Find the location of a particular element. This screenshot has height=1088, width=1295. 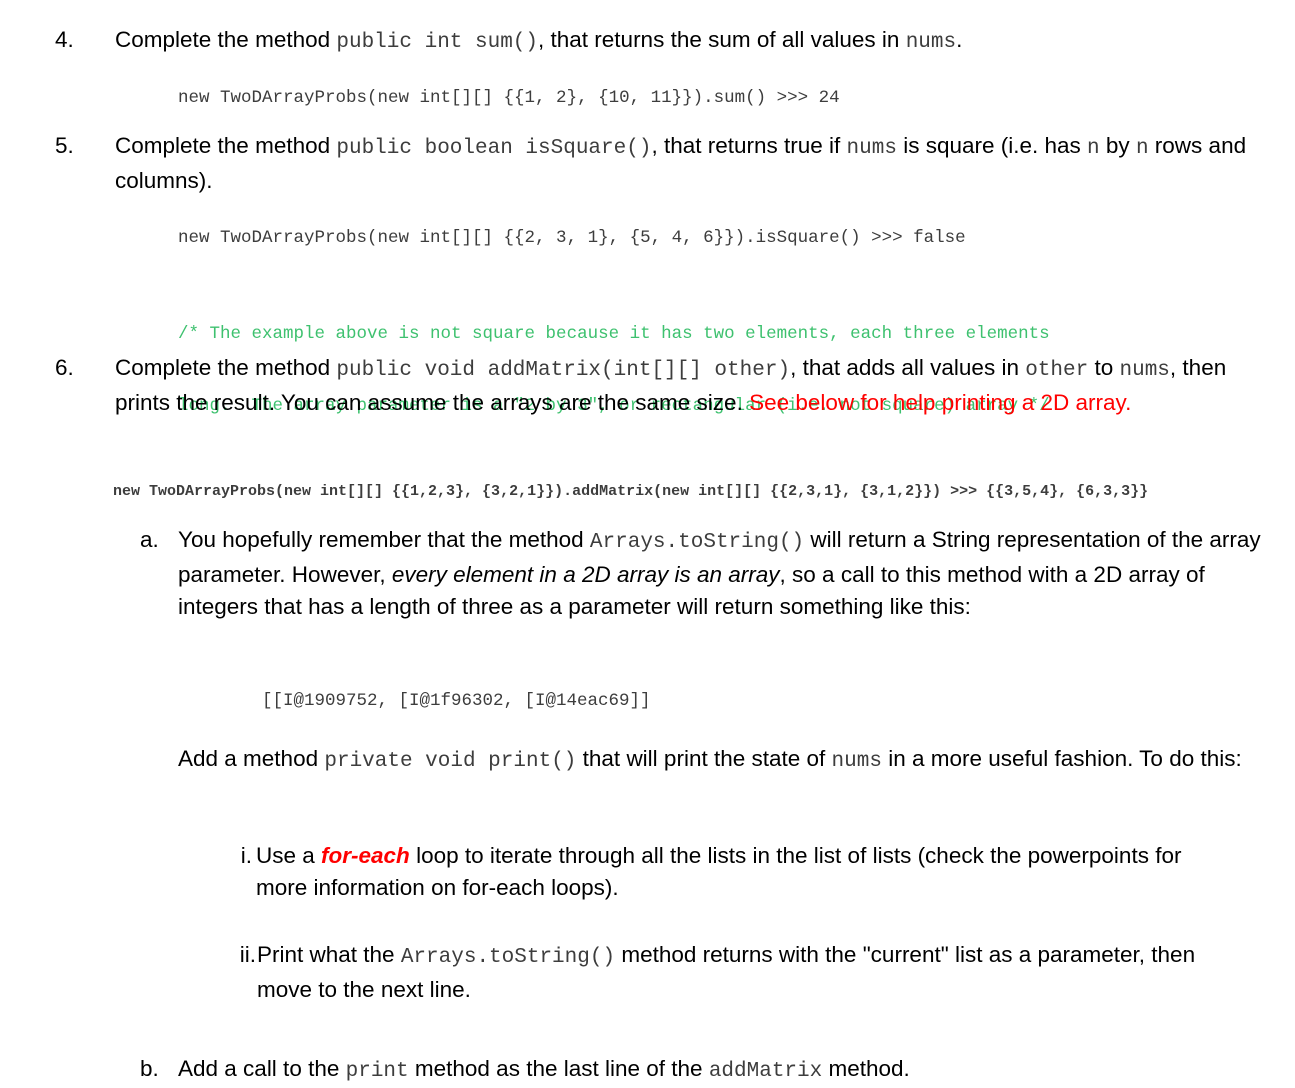

para-add-text-c: in a more useful fashion. To do this: is located at coordinates (1061, 758).